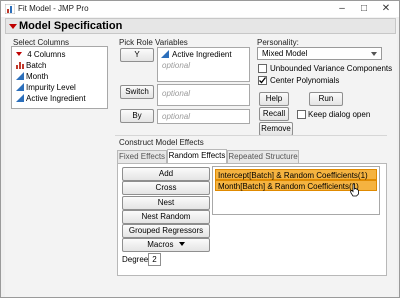  I want to click on model-spec-title: Model Specification, so click(71, 26).